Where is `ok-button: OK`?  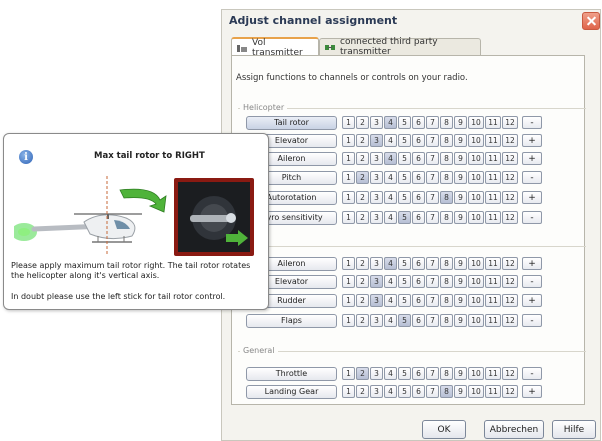 ok-button: OK is located at coordinates (444, 429).